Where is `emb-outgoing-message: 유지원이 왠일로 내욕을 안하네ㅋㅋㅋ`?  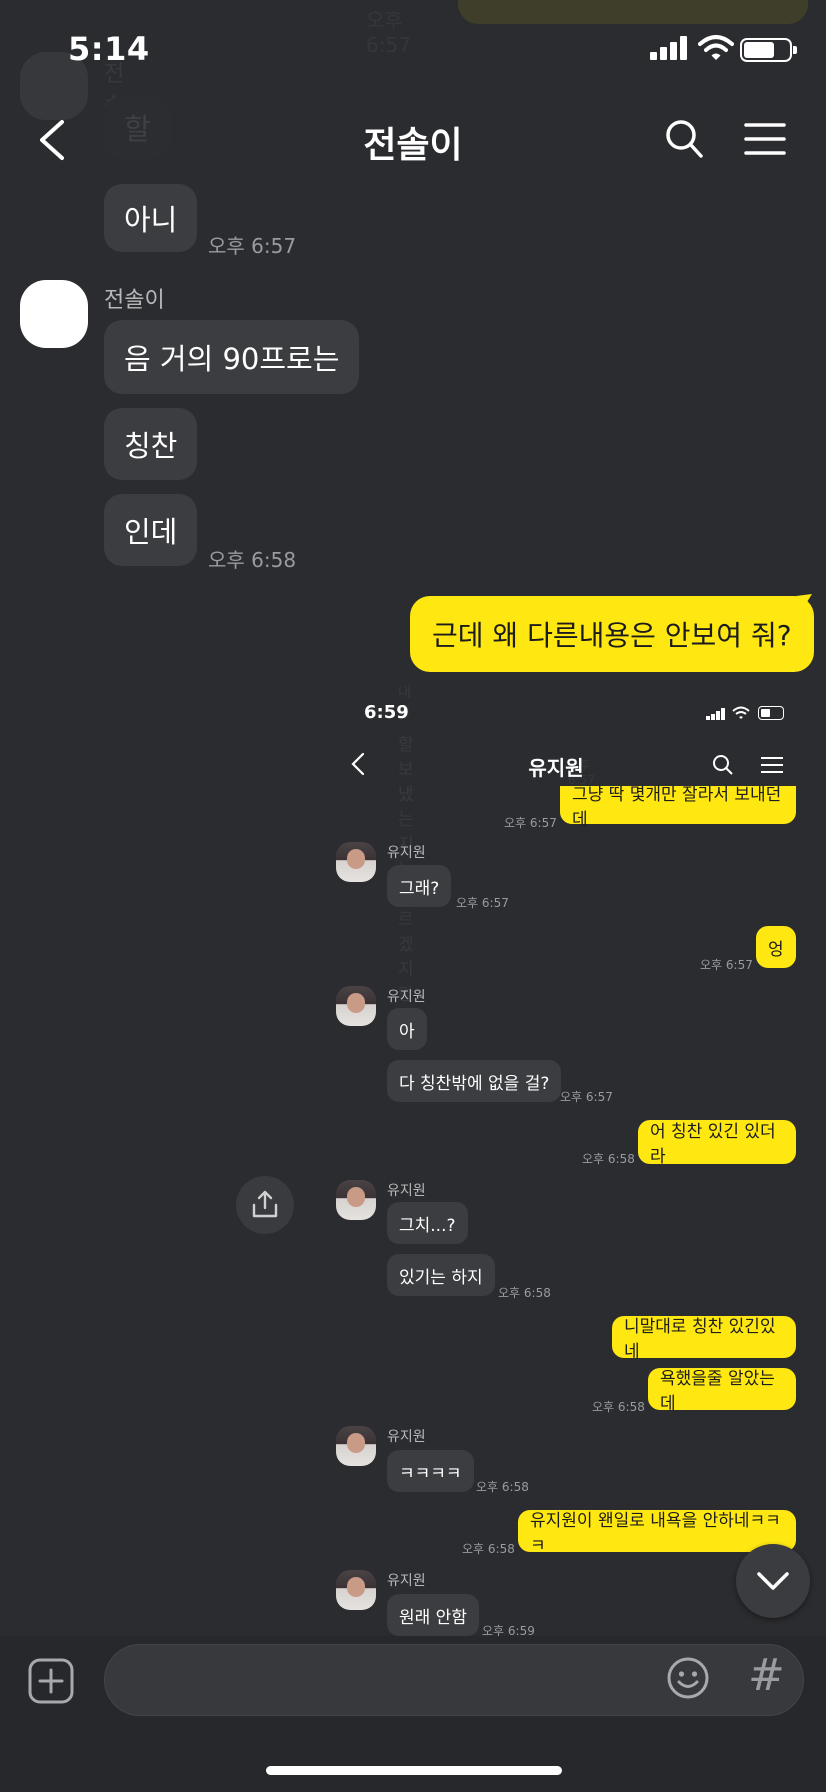 emb-outgoing-message: 유지원이 왠일로 내욕을 안하네ㅋㅋㅋ is located at coordinates (657, 1533).